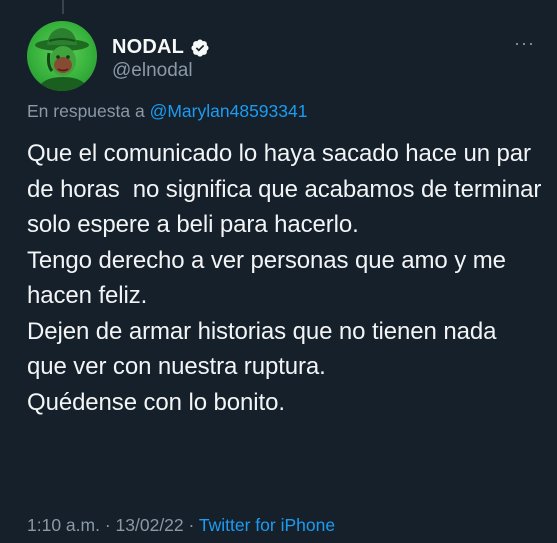  I want to click on tweet-source-link: Twitter for iPhone, so click(267, 525).